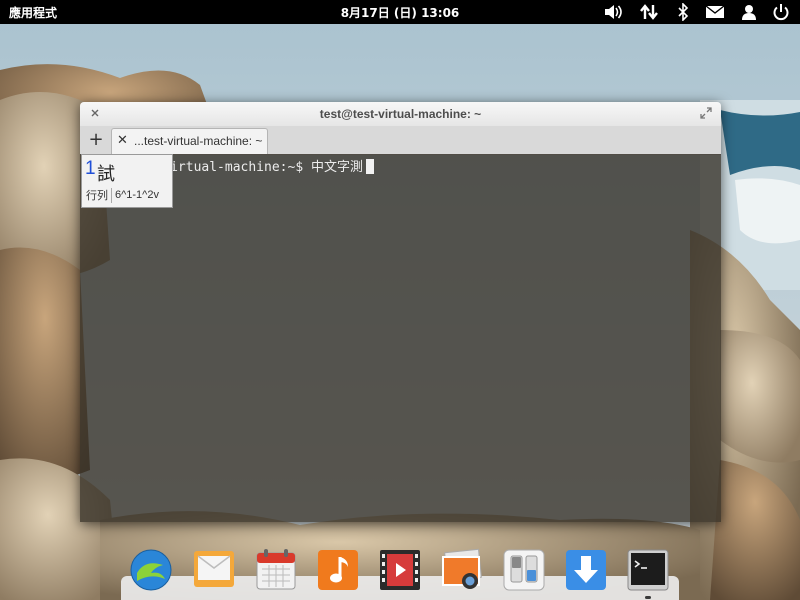 Image resolution: width=800 pixels, height=600 pixels. I want to click on calendar-icon, so click(276, 570).